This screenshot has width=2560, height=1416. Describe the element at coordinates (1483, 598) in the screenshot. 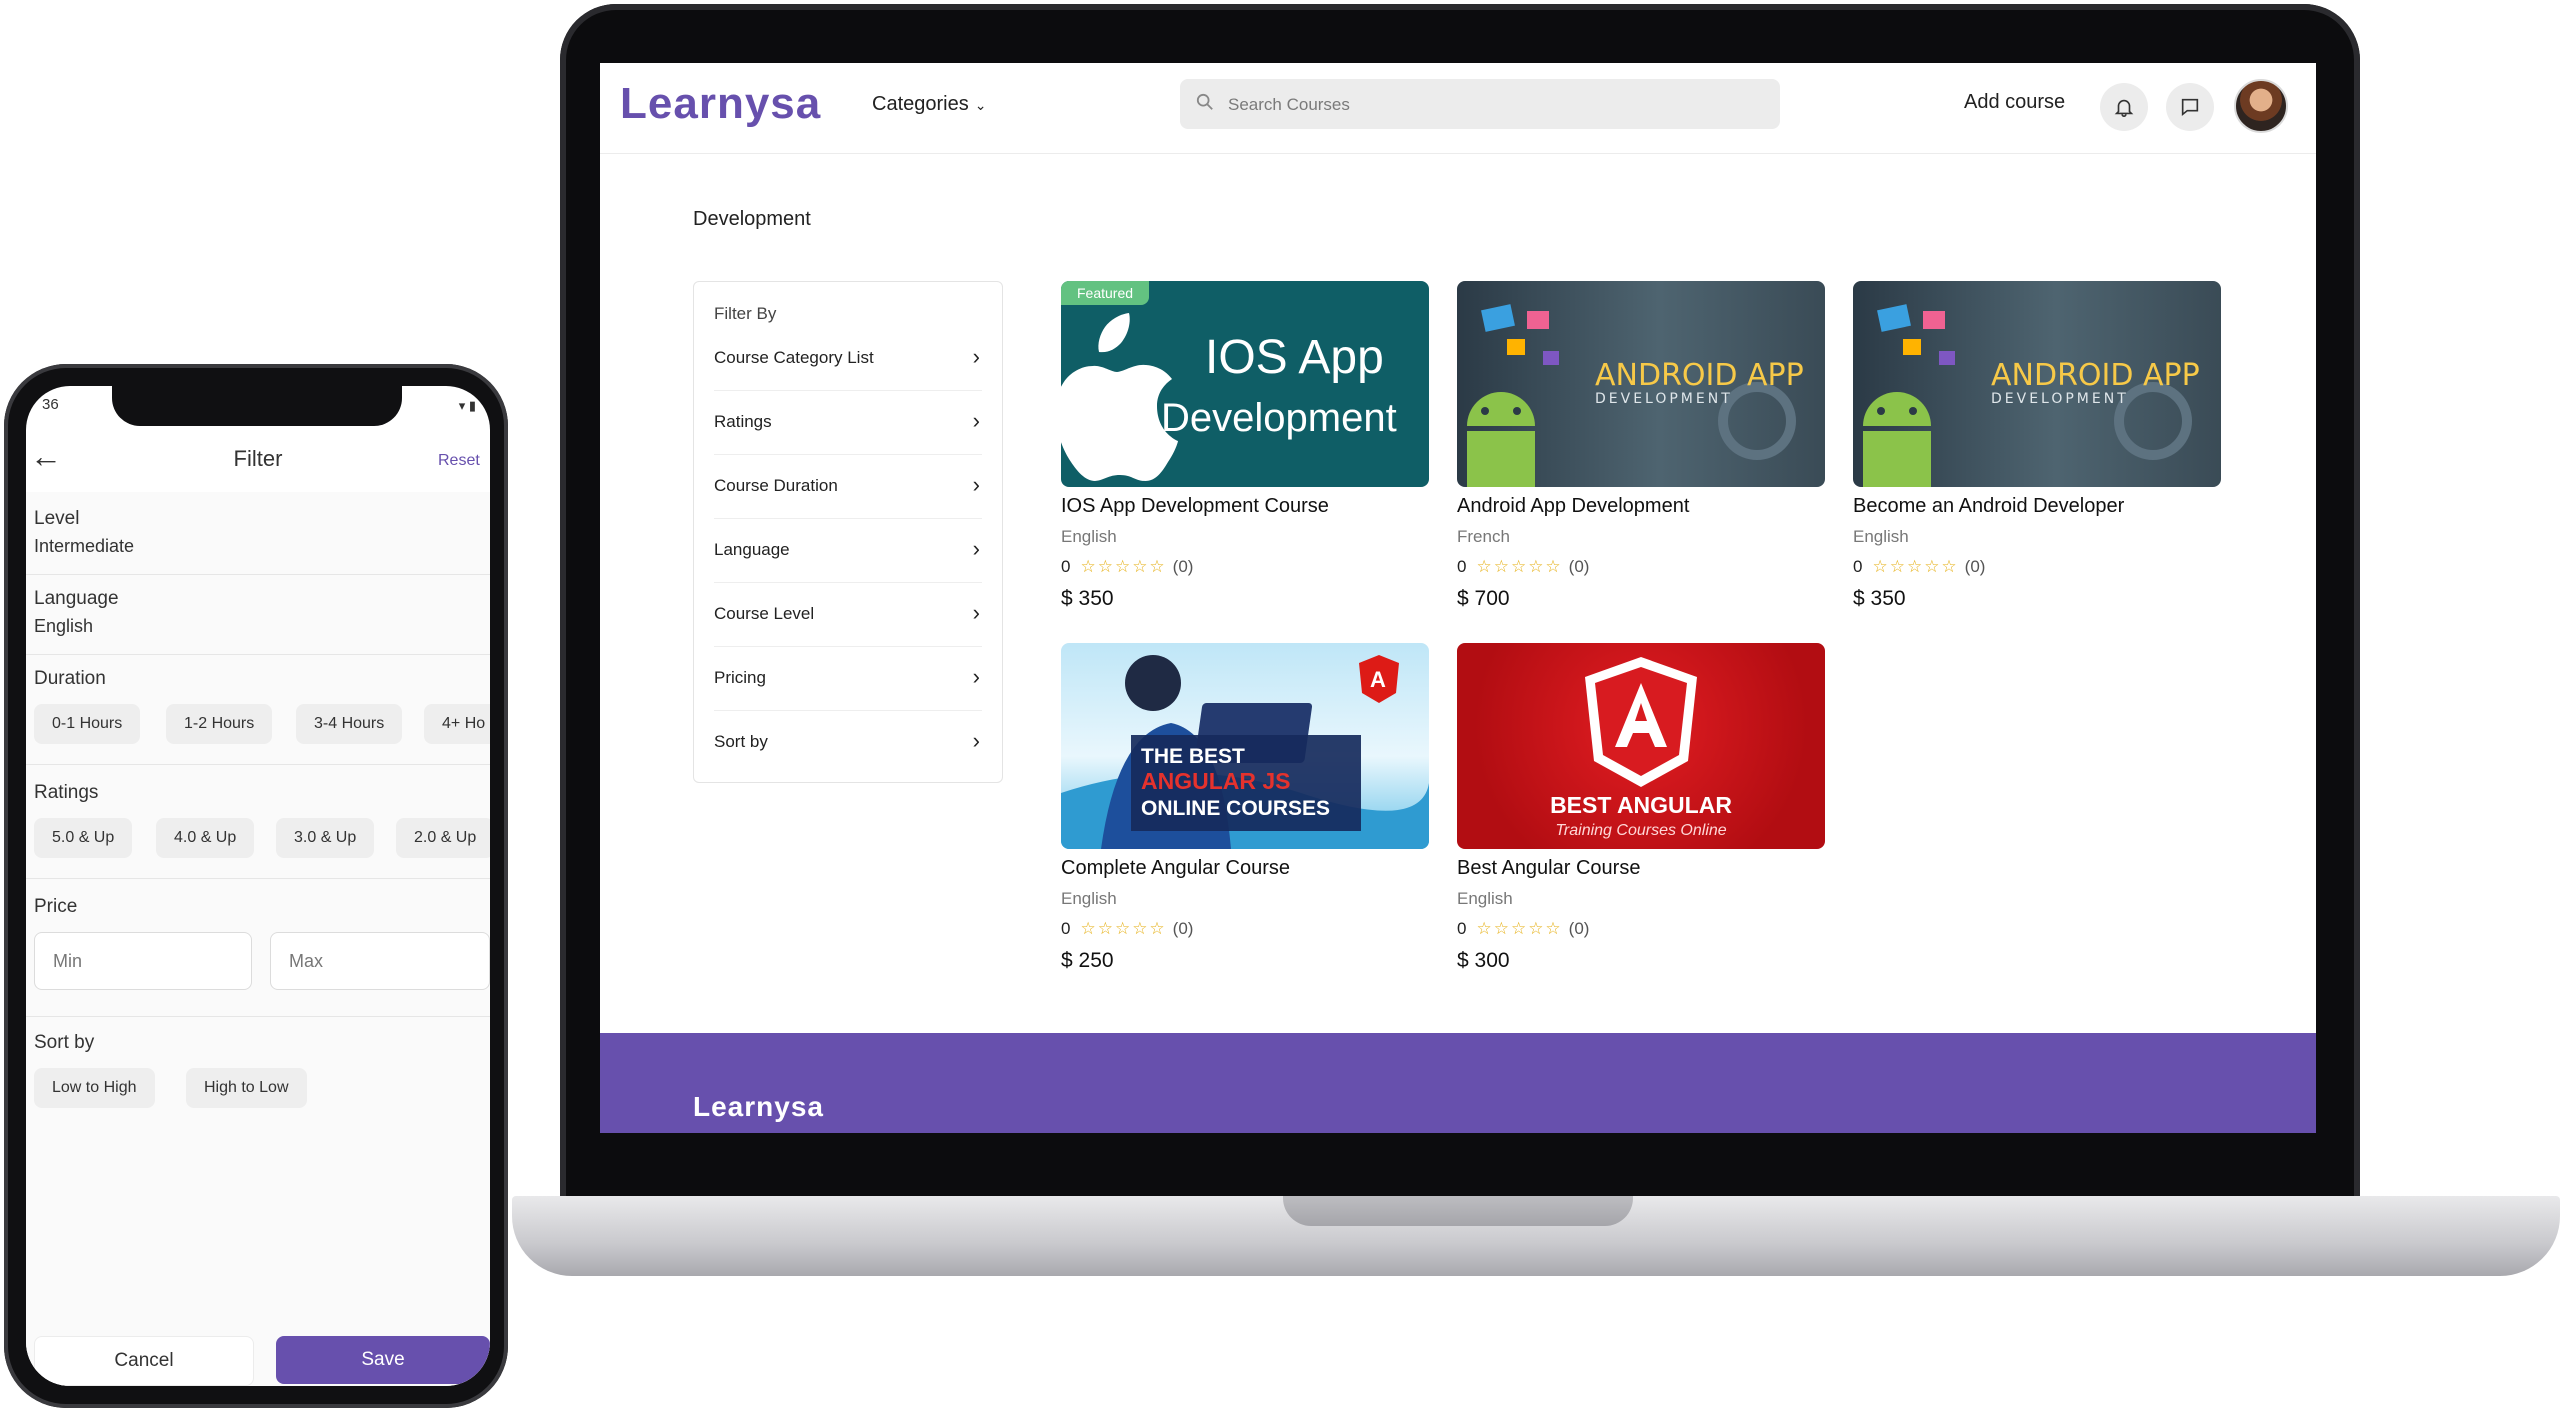

I see `course-price: $ 700` at that location.